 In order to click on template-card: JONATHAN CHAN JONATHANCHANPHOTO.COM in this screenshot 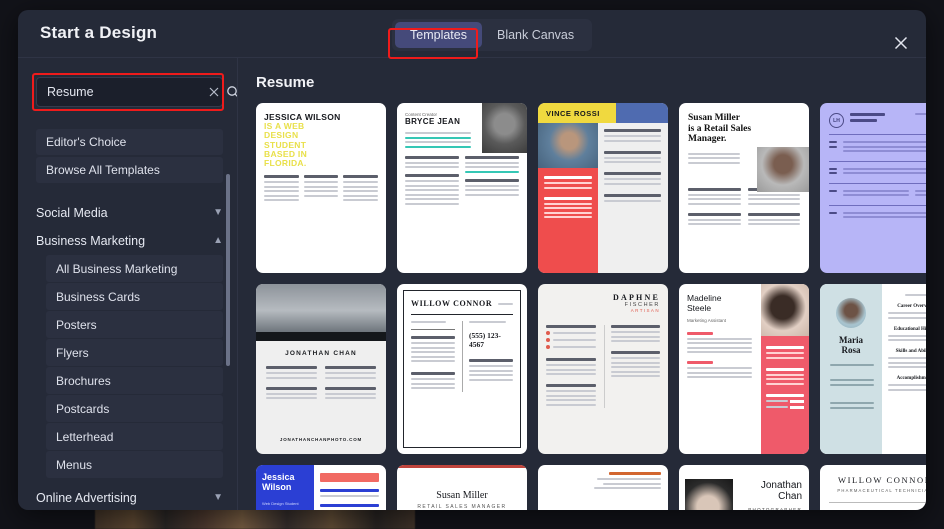, I will do `click(321, 369)`.